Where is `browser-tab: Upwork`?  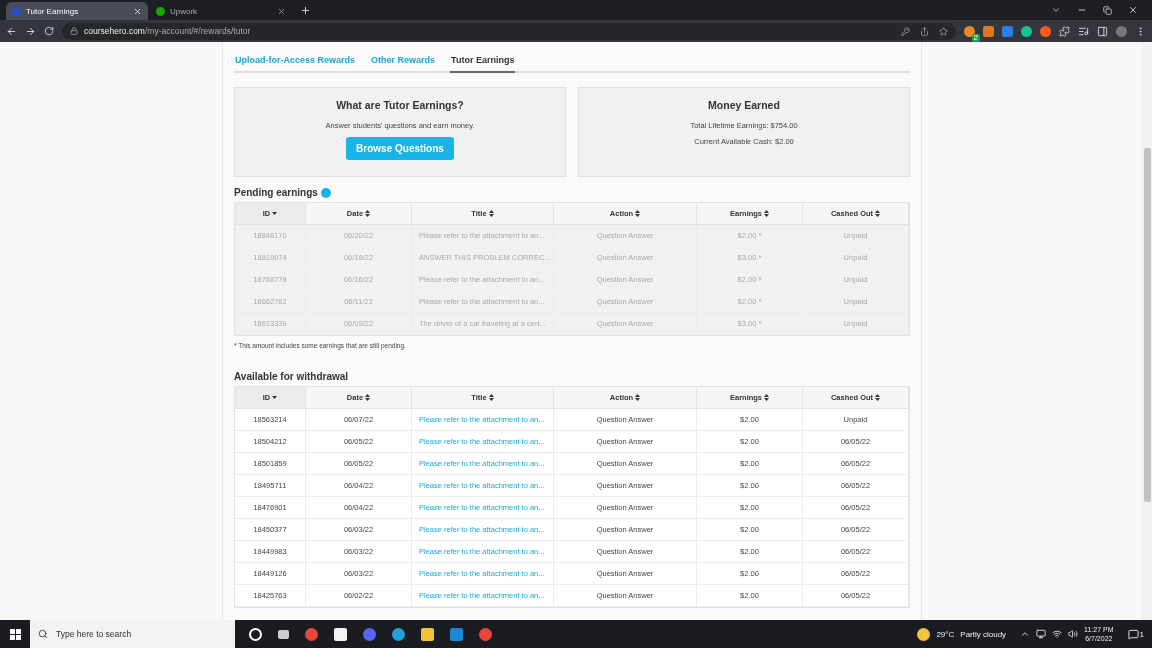 browser-tab: Upwork is located at coordinates (221, 11).